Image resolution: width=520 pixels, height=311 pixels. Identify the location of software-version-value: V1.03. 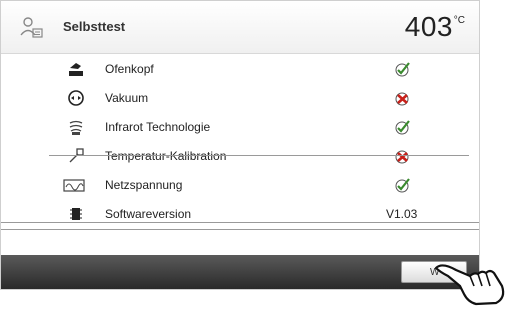
(402, 214).